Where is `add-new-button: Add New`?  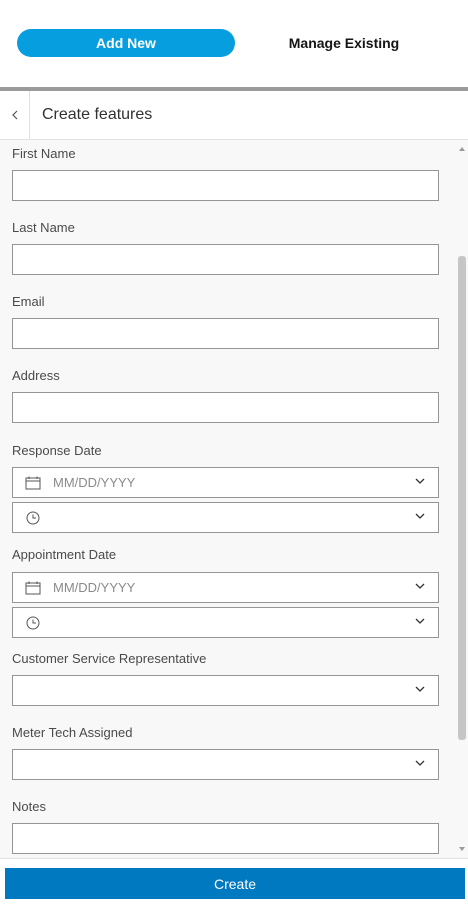 add-new-button: Add New is located at coordinates (126, 43).